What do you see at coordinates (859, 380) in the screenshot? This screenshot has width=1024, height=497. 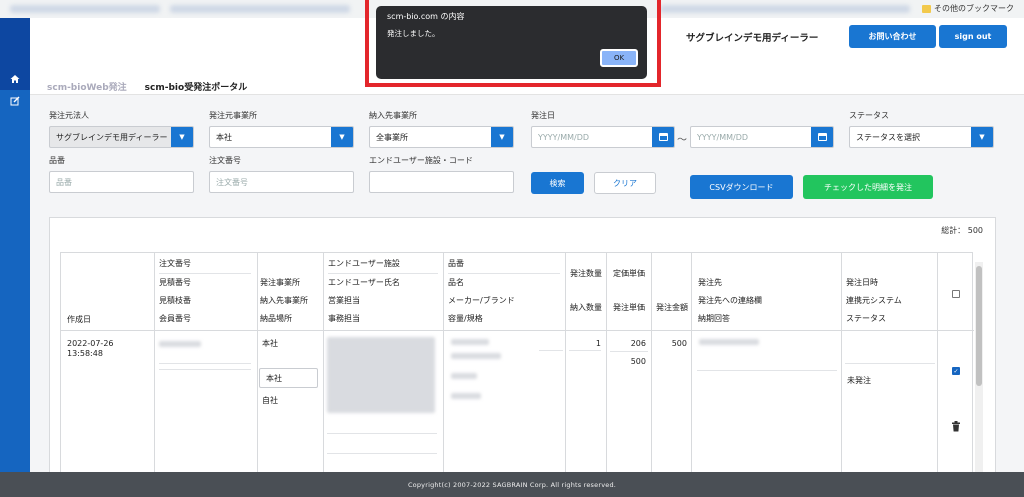 I see `row-status: 未発注` at bounding box center [859, 380].